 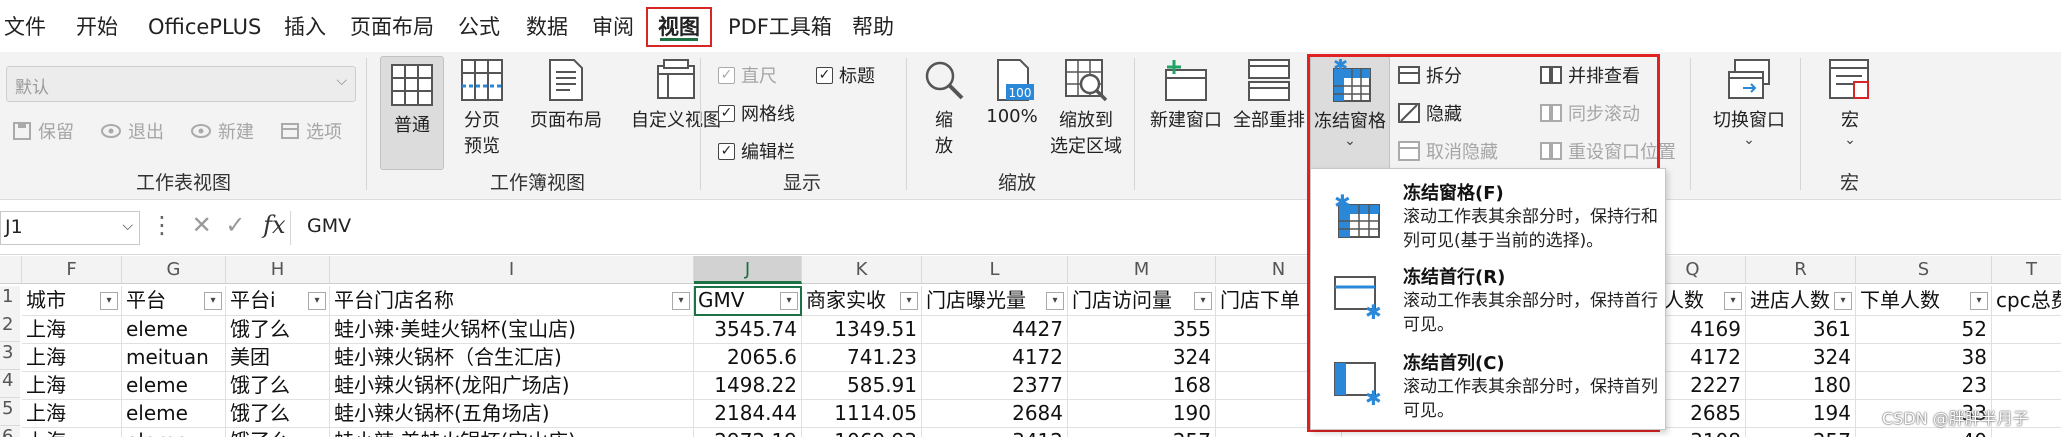 What do you see at coordinates (2026, 301) in the screenshot?
I see `header-cell: cpc总费` at bounding box center [2026, 301].